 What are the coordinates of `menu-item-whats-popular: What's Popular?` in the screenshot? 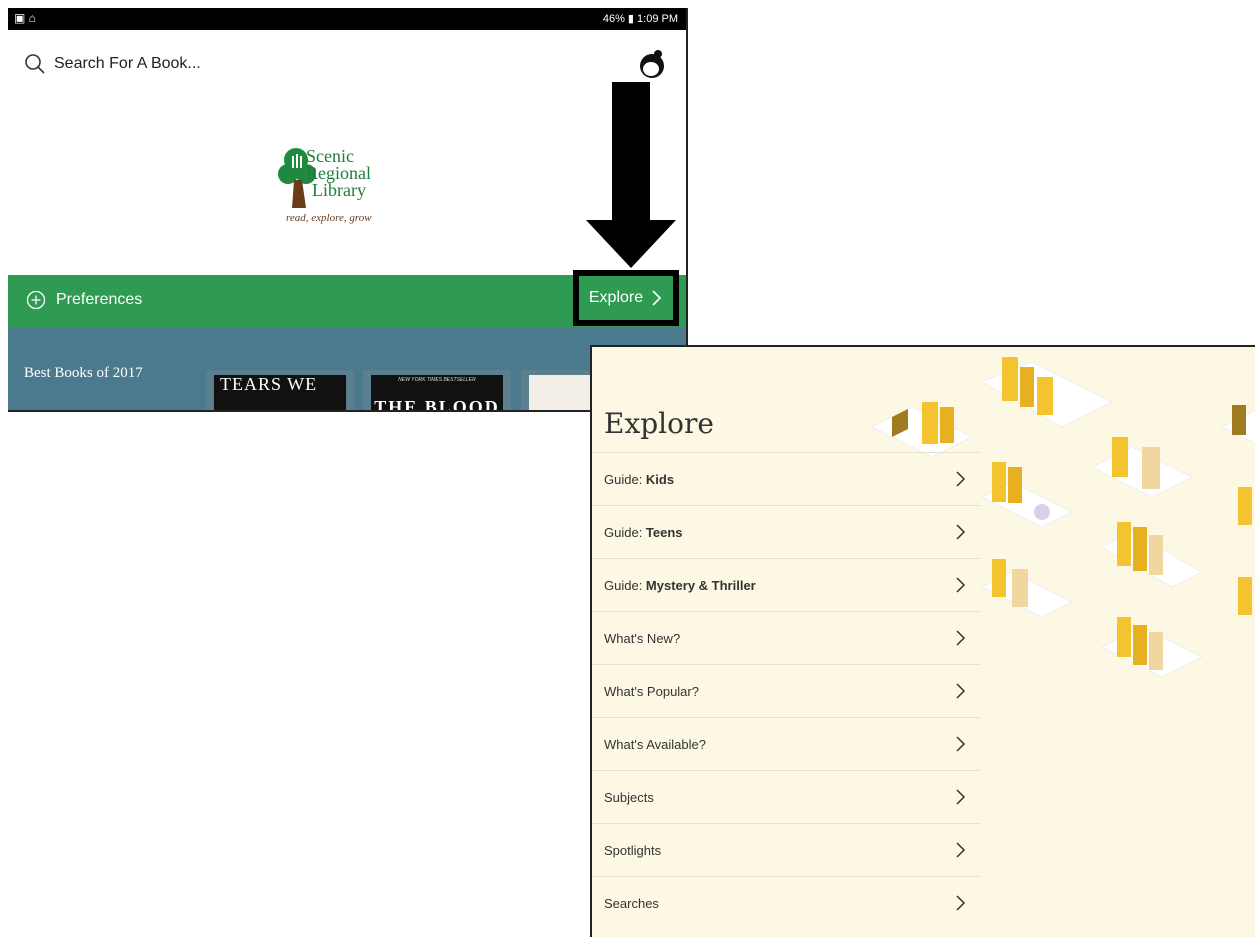 It's located at (786, 690).